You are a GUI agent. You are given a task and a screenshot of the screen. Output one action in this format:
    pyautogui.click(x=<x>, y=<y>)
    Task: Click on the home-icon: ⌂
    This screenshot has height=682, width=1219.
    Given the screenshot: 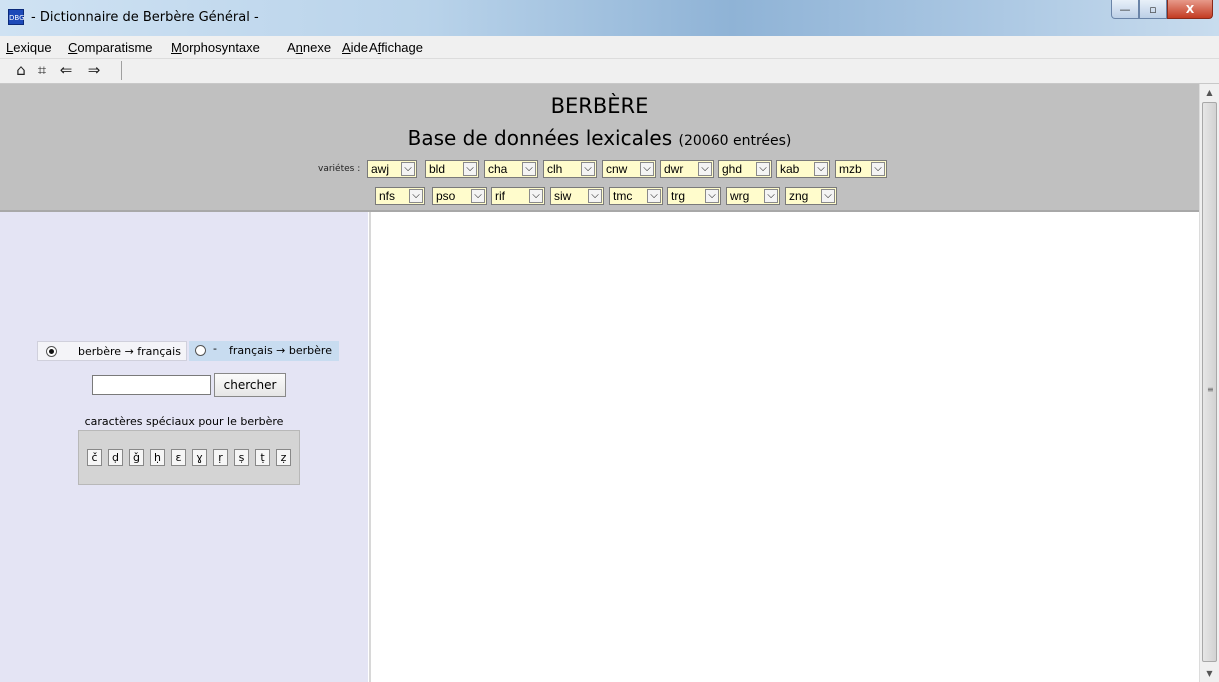 What is the action you would take?
    pyautogui.click(x=21, y=70)
    